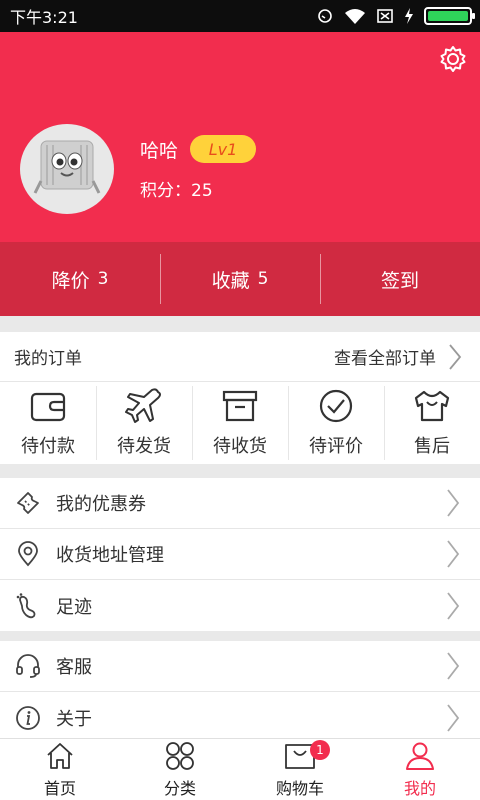  I want to click on order-pending-receipt: 待收货, so click(240, 423).